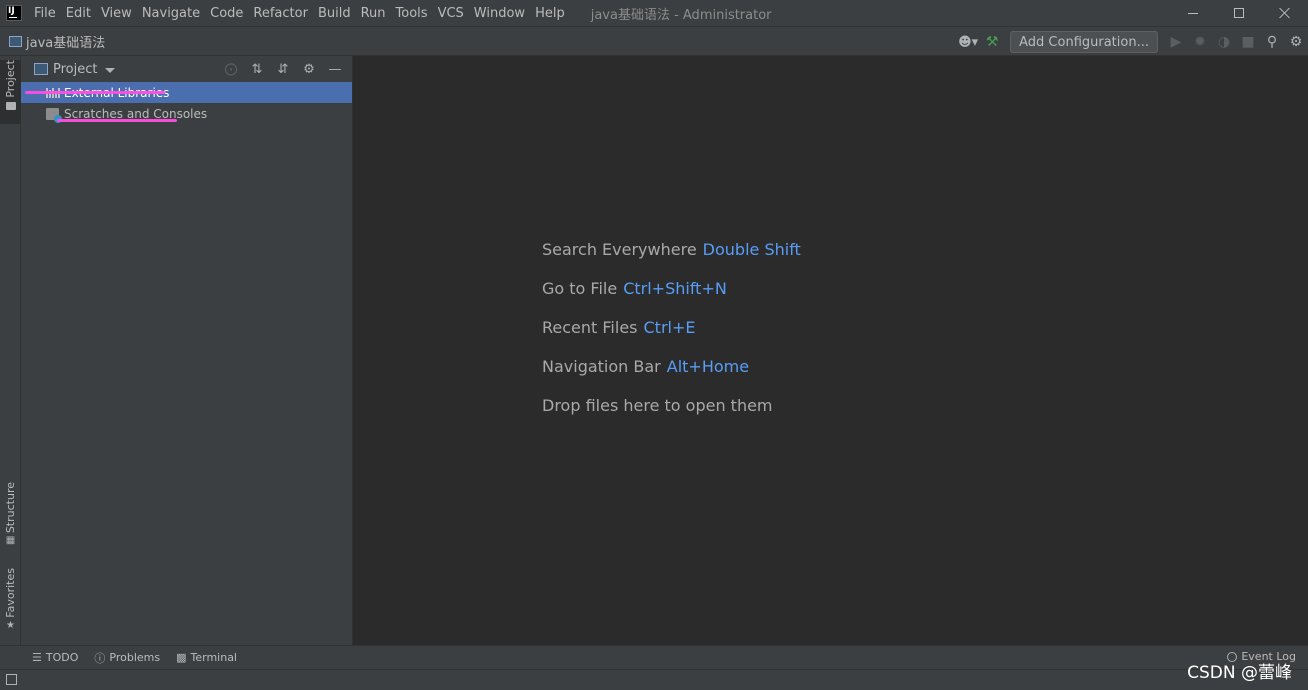 The height and width of the screenshot is (690, 1308). Describe the element at coordinates (335, 69) in the screenshot. I see `hide-panel-icon: —` at that location.